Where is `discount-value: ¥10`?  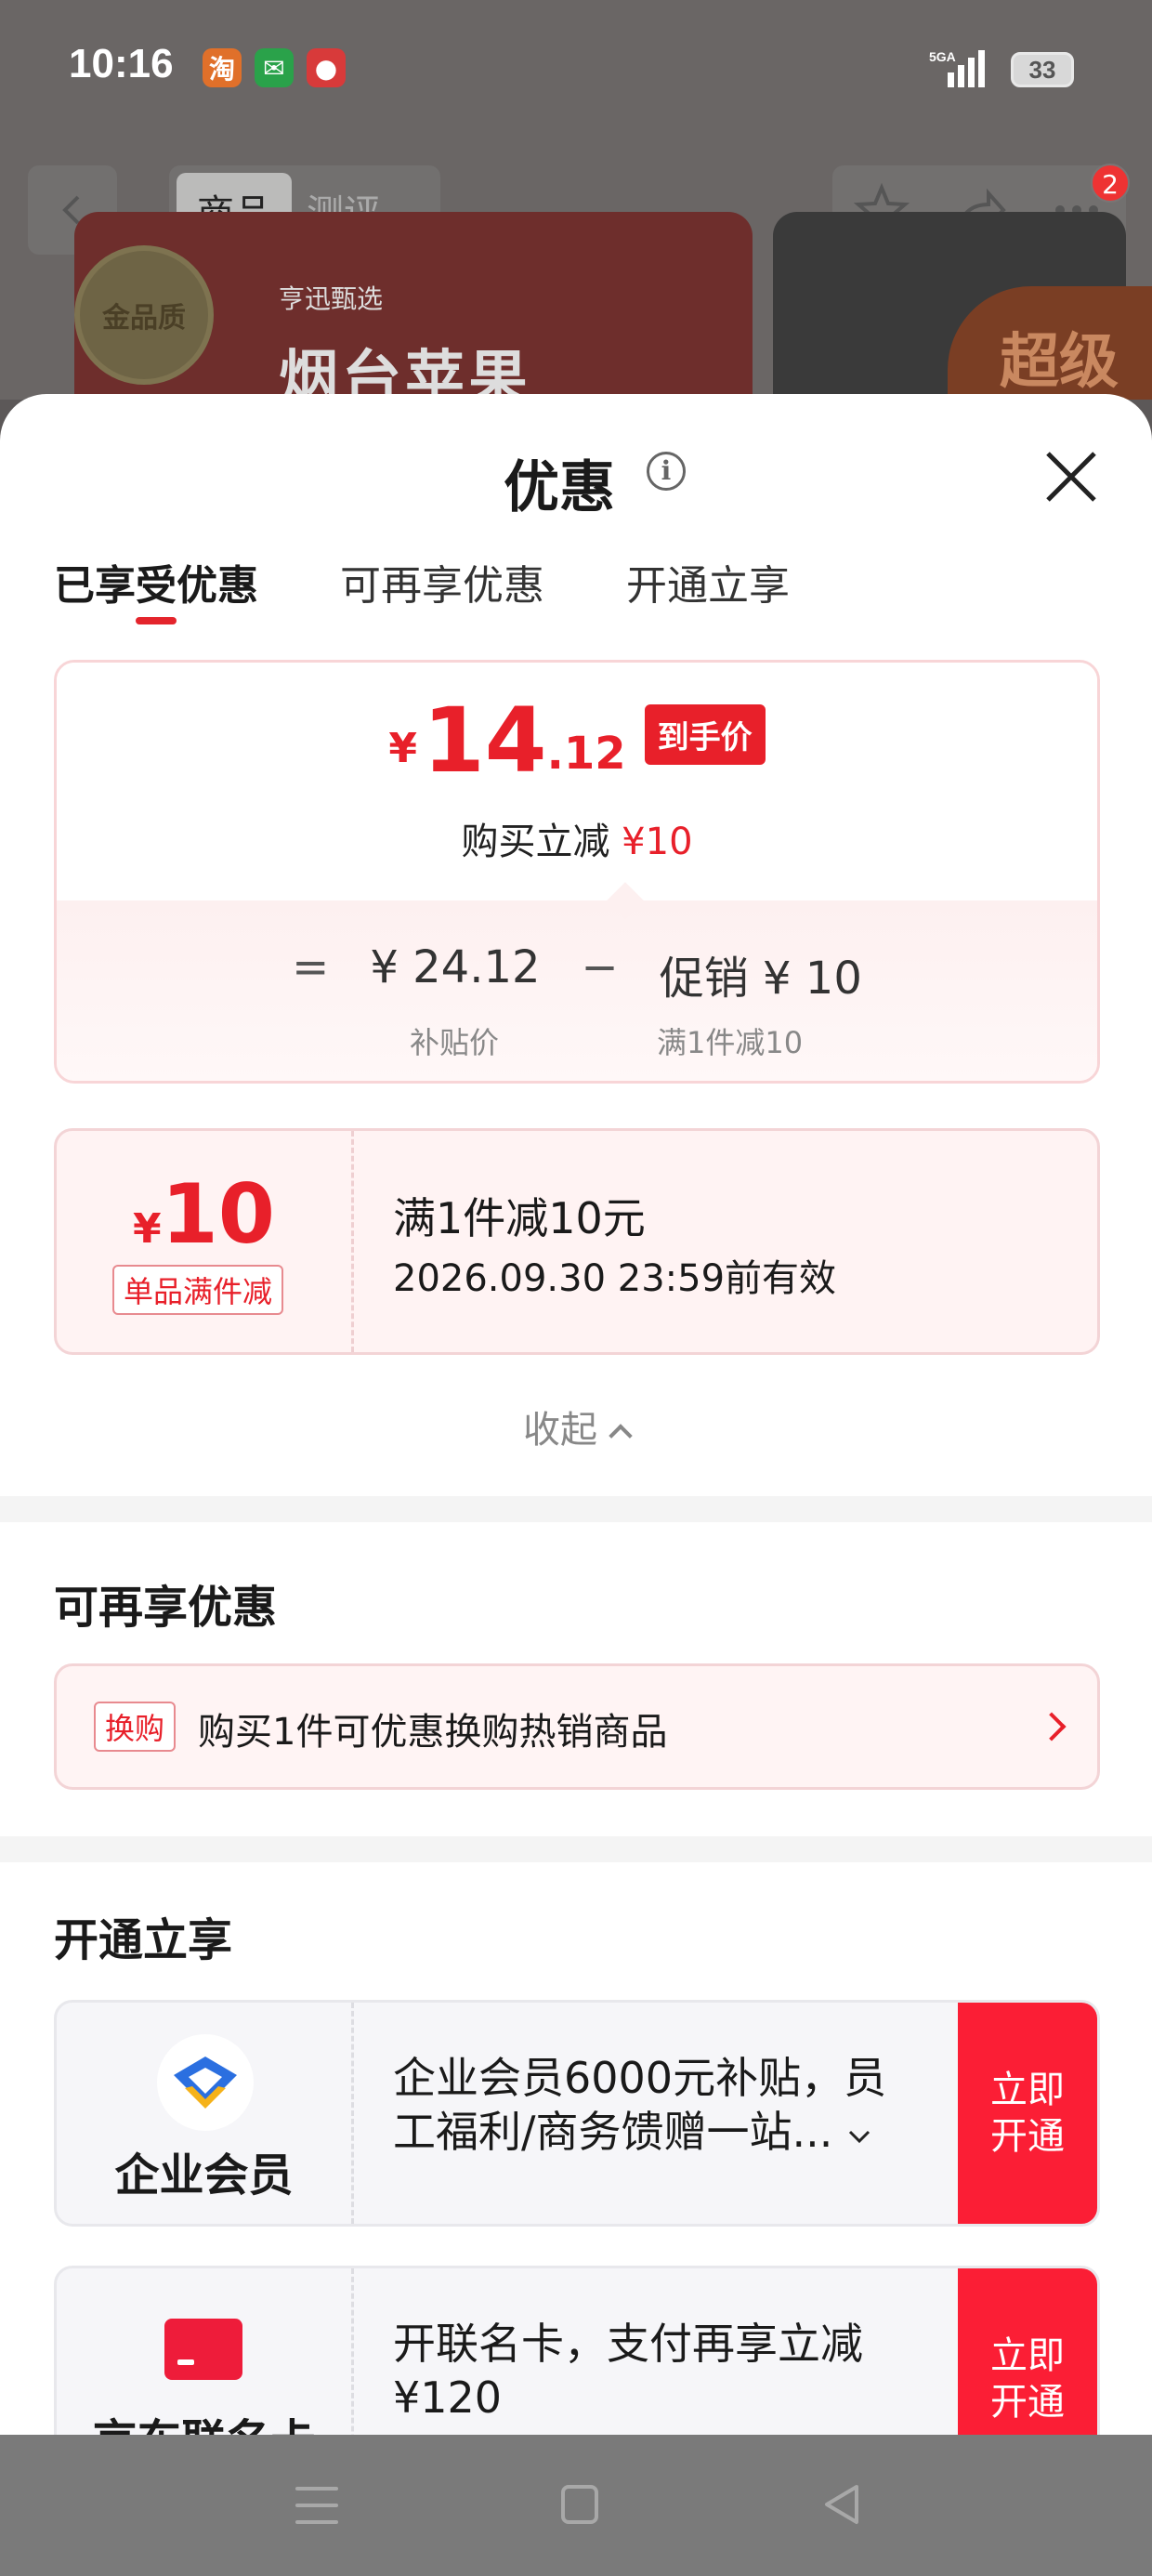 discount-value: ¥10 is located at coordinates (657, 842).